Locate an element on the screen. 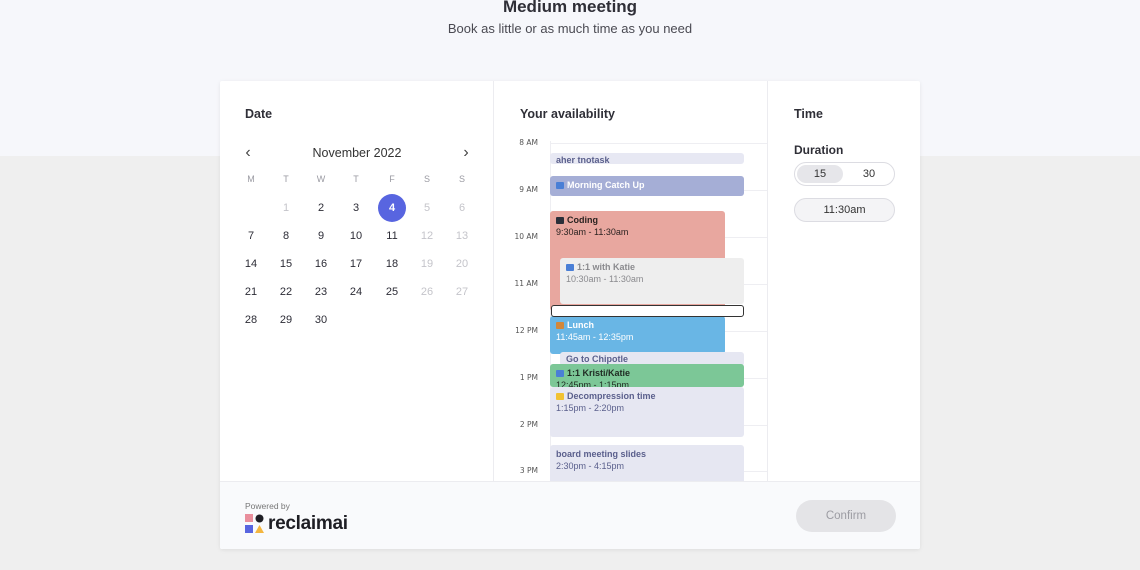  calendar-day: 17 is located at coordinates (356, 264).